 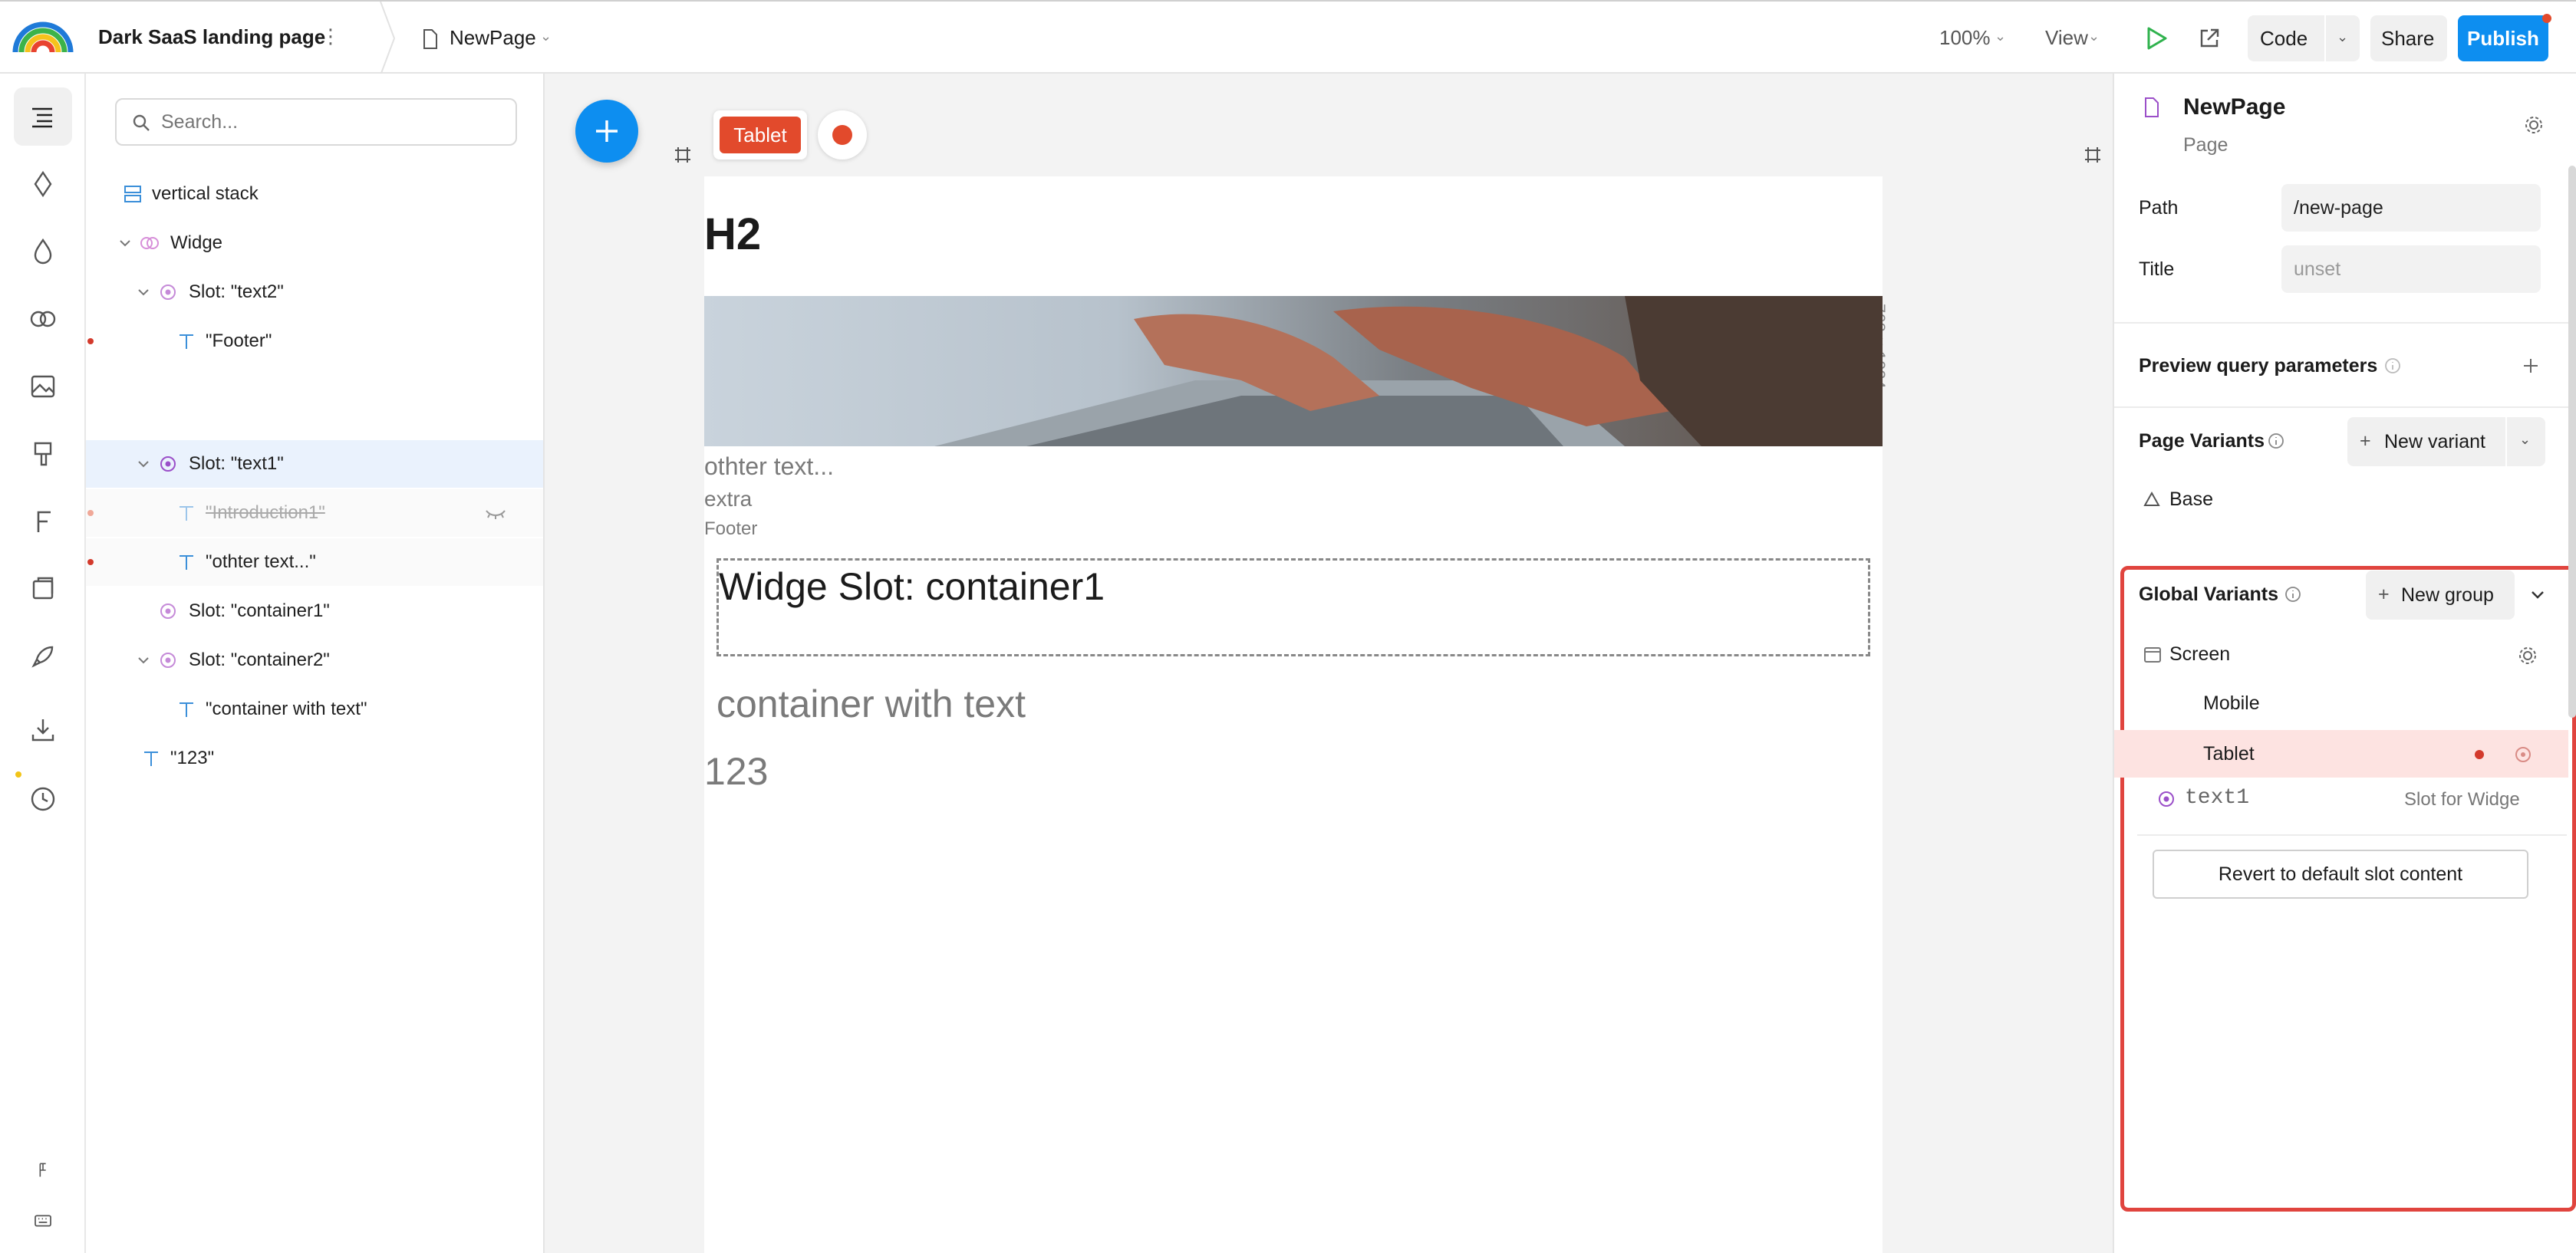 I want to click on tree-item-label: Widge, so click(x=196, y=242).